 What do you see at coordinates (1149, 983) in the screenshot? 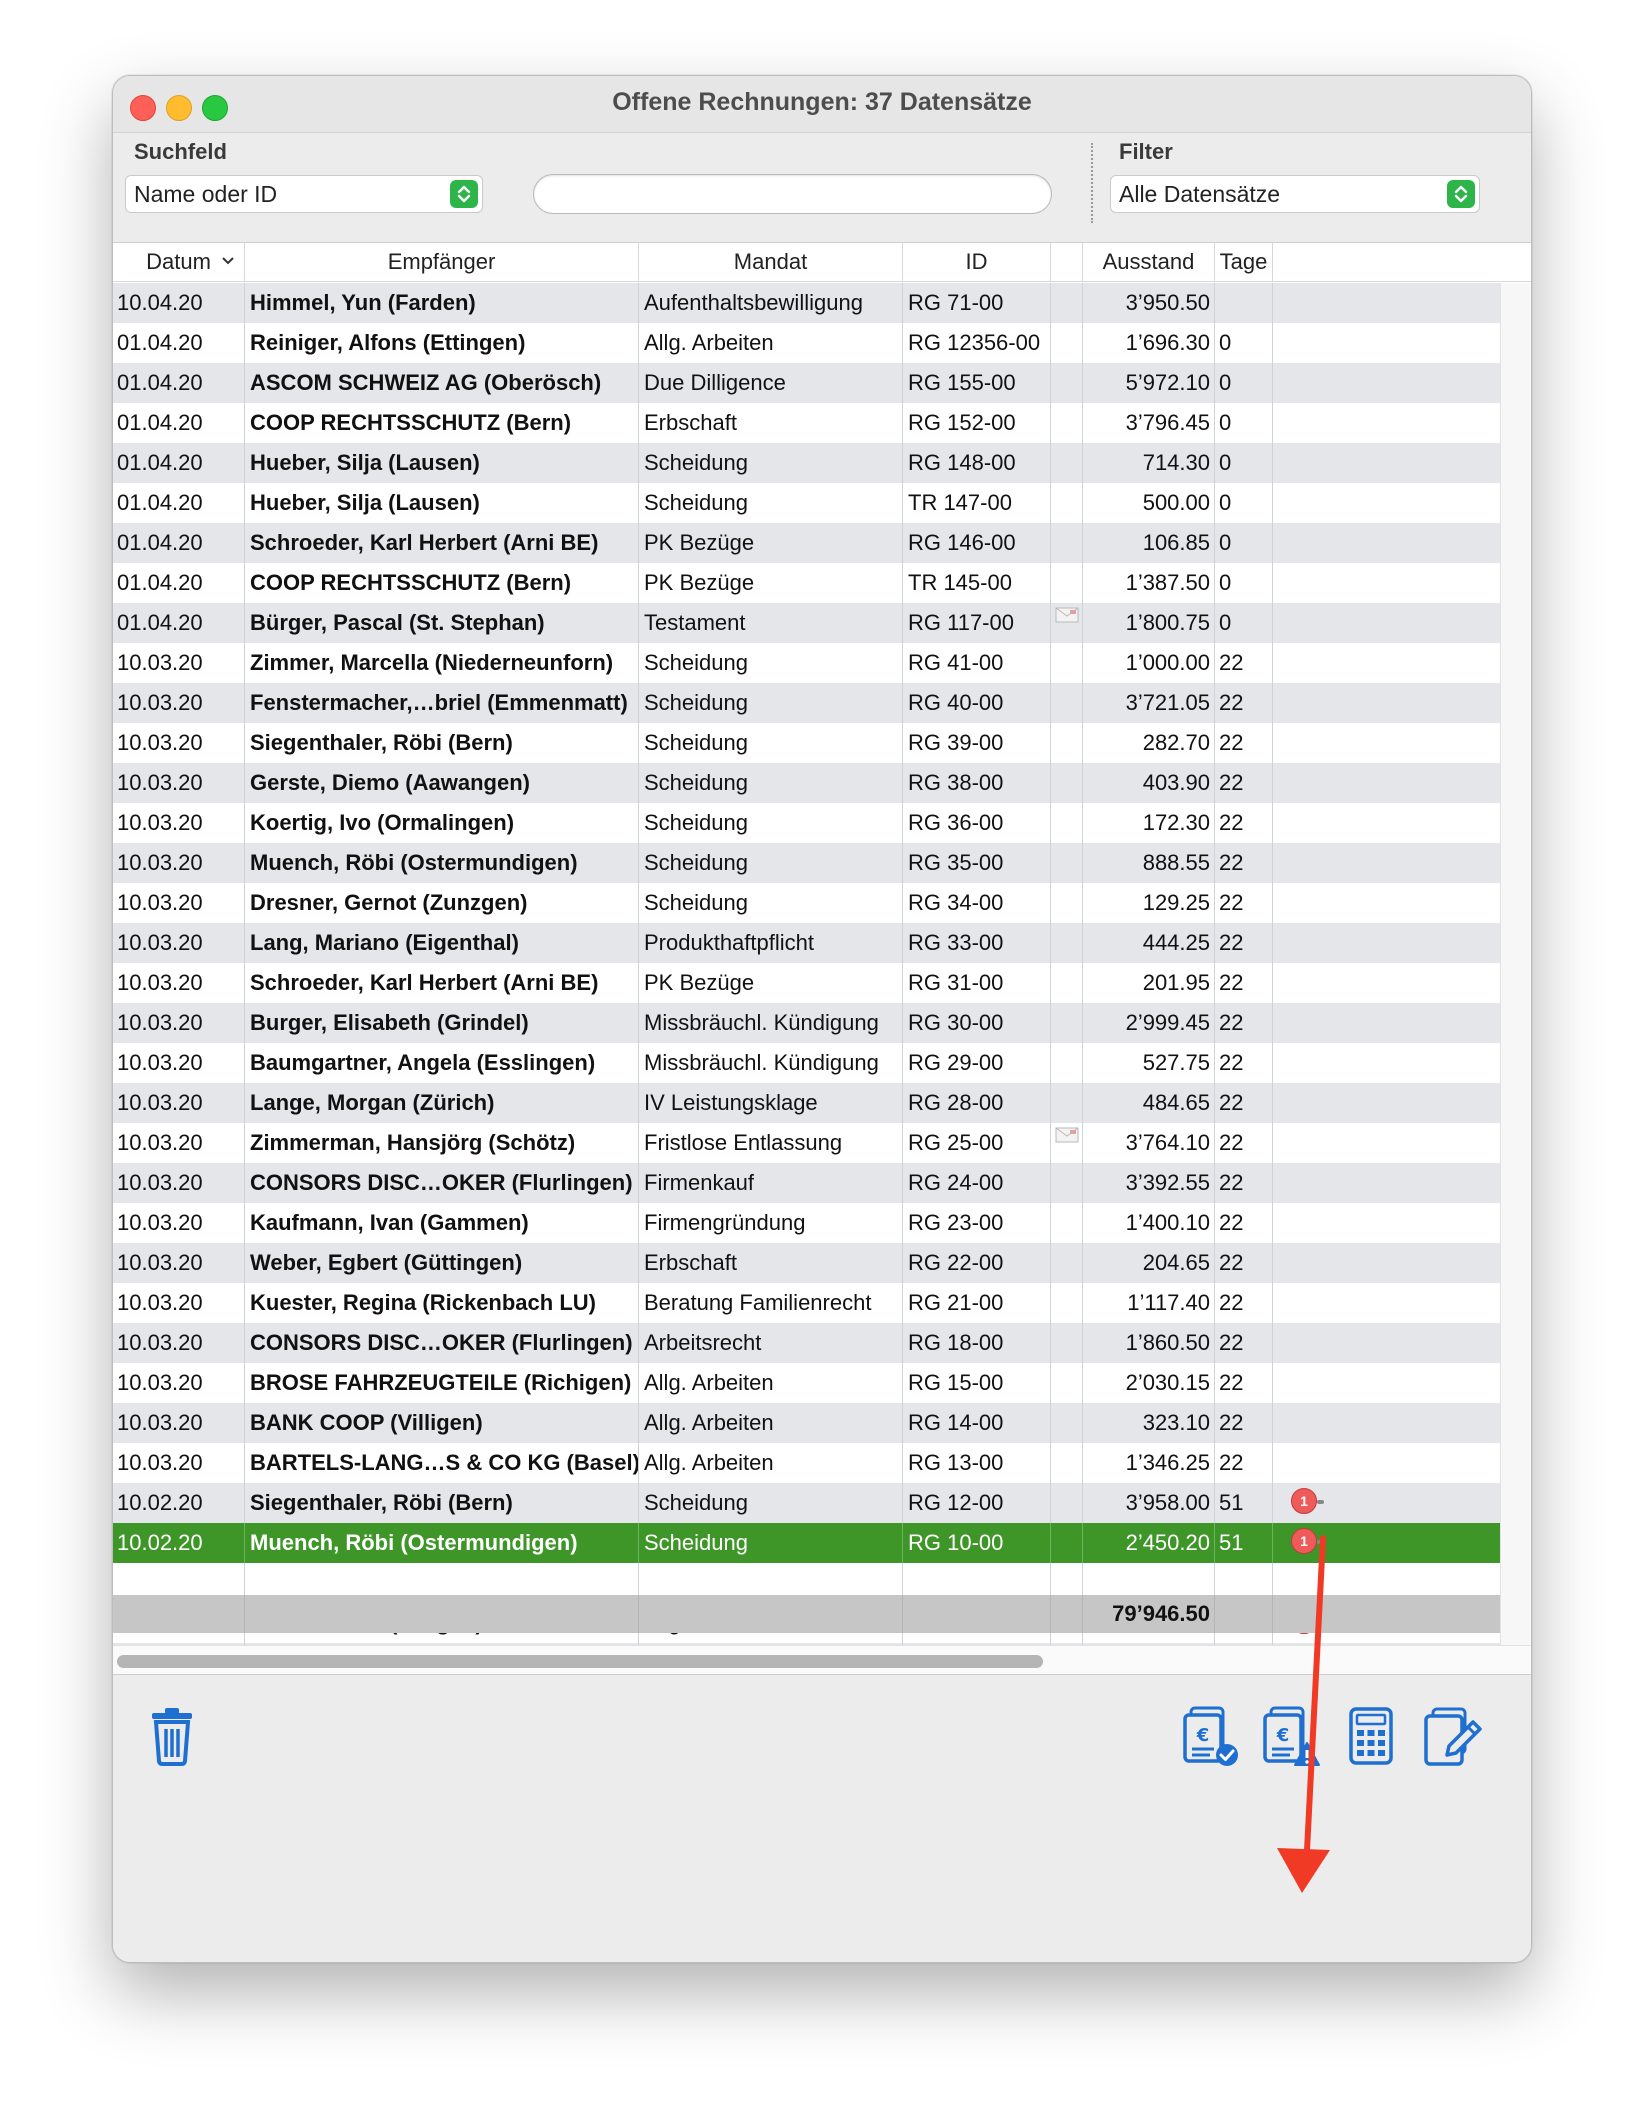
I see `cell-ausstand: 201.95` at bounding box center [1149, 983].